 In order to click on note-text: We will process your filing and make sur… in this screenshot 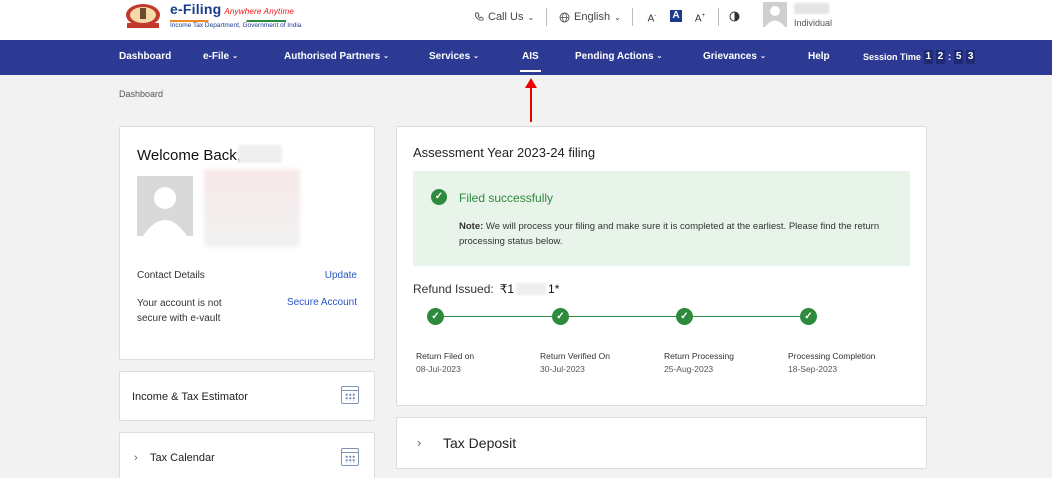, I will do `click(669, 234)`.